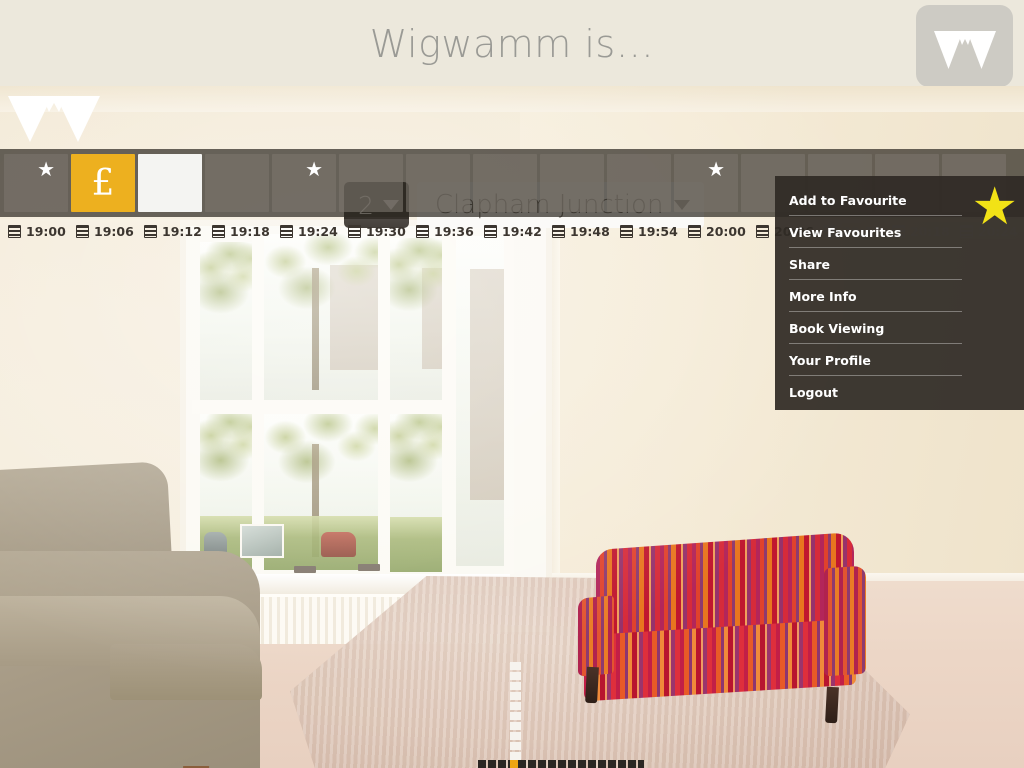 This screenshot has height=768, width=1024. What do you see at coordinates (480, 401) in the screenshot?
I see `window-pane-side` at bounding box center [480, 401].